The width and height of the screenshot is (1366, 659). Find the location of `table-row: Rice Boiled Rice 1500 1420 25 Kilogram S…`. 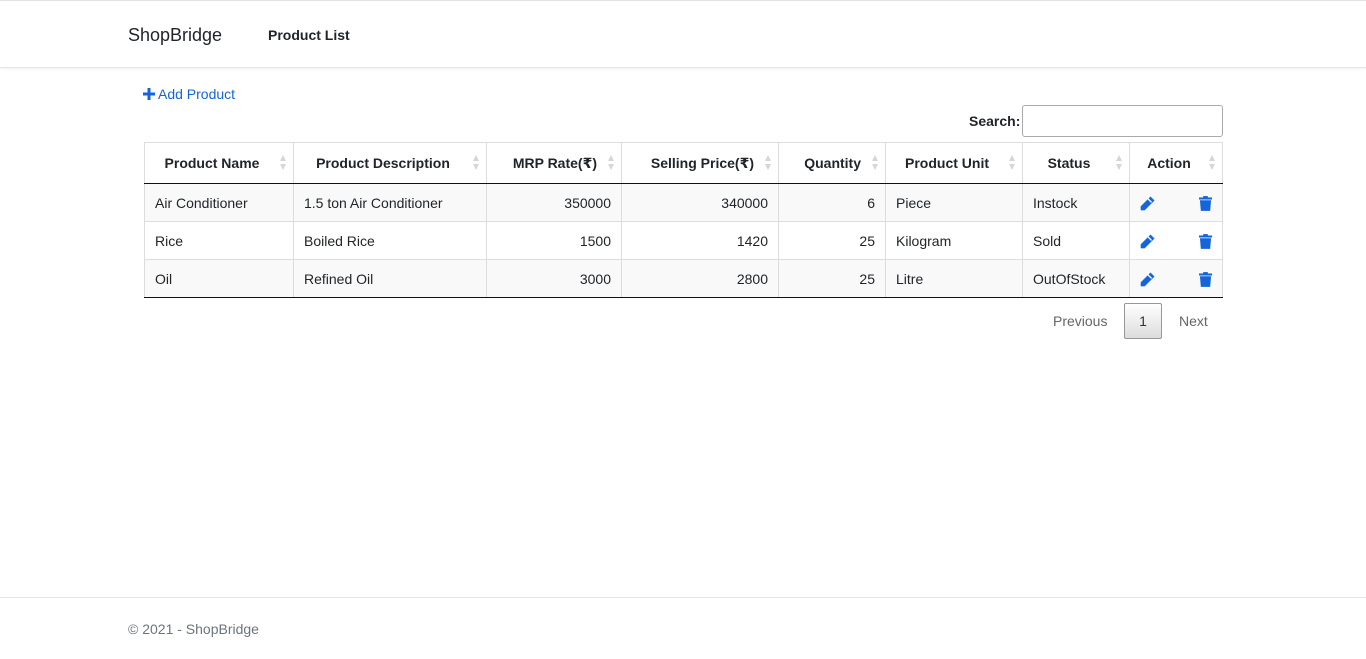

table-row: Rice Boiled Rice 1500 1420 25 Kilogram S… is located at coordinates (683, 240).